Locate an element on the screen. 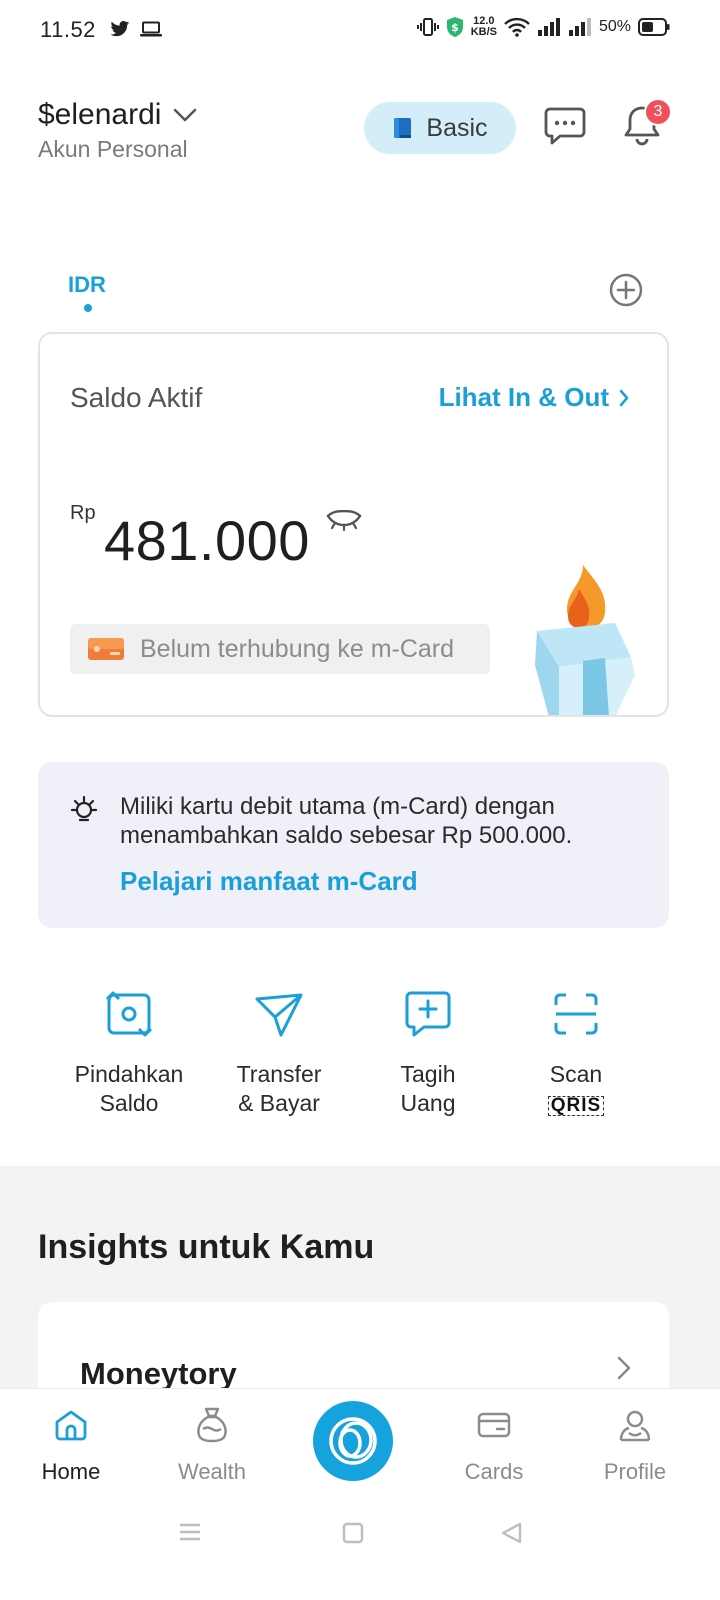 The width and height of the screenshot is (720, 1600). scan-qris-button: Scan QRIS is located at coordinates (576, 1052).